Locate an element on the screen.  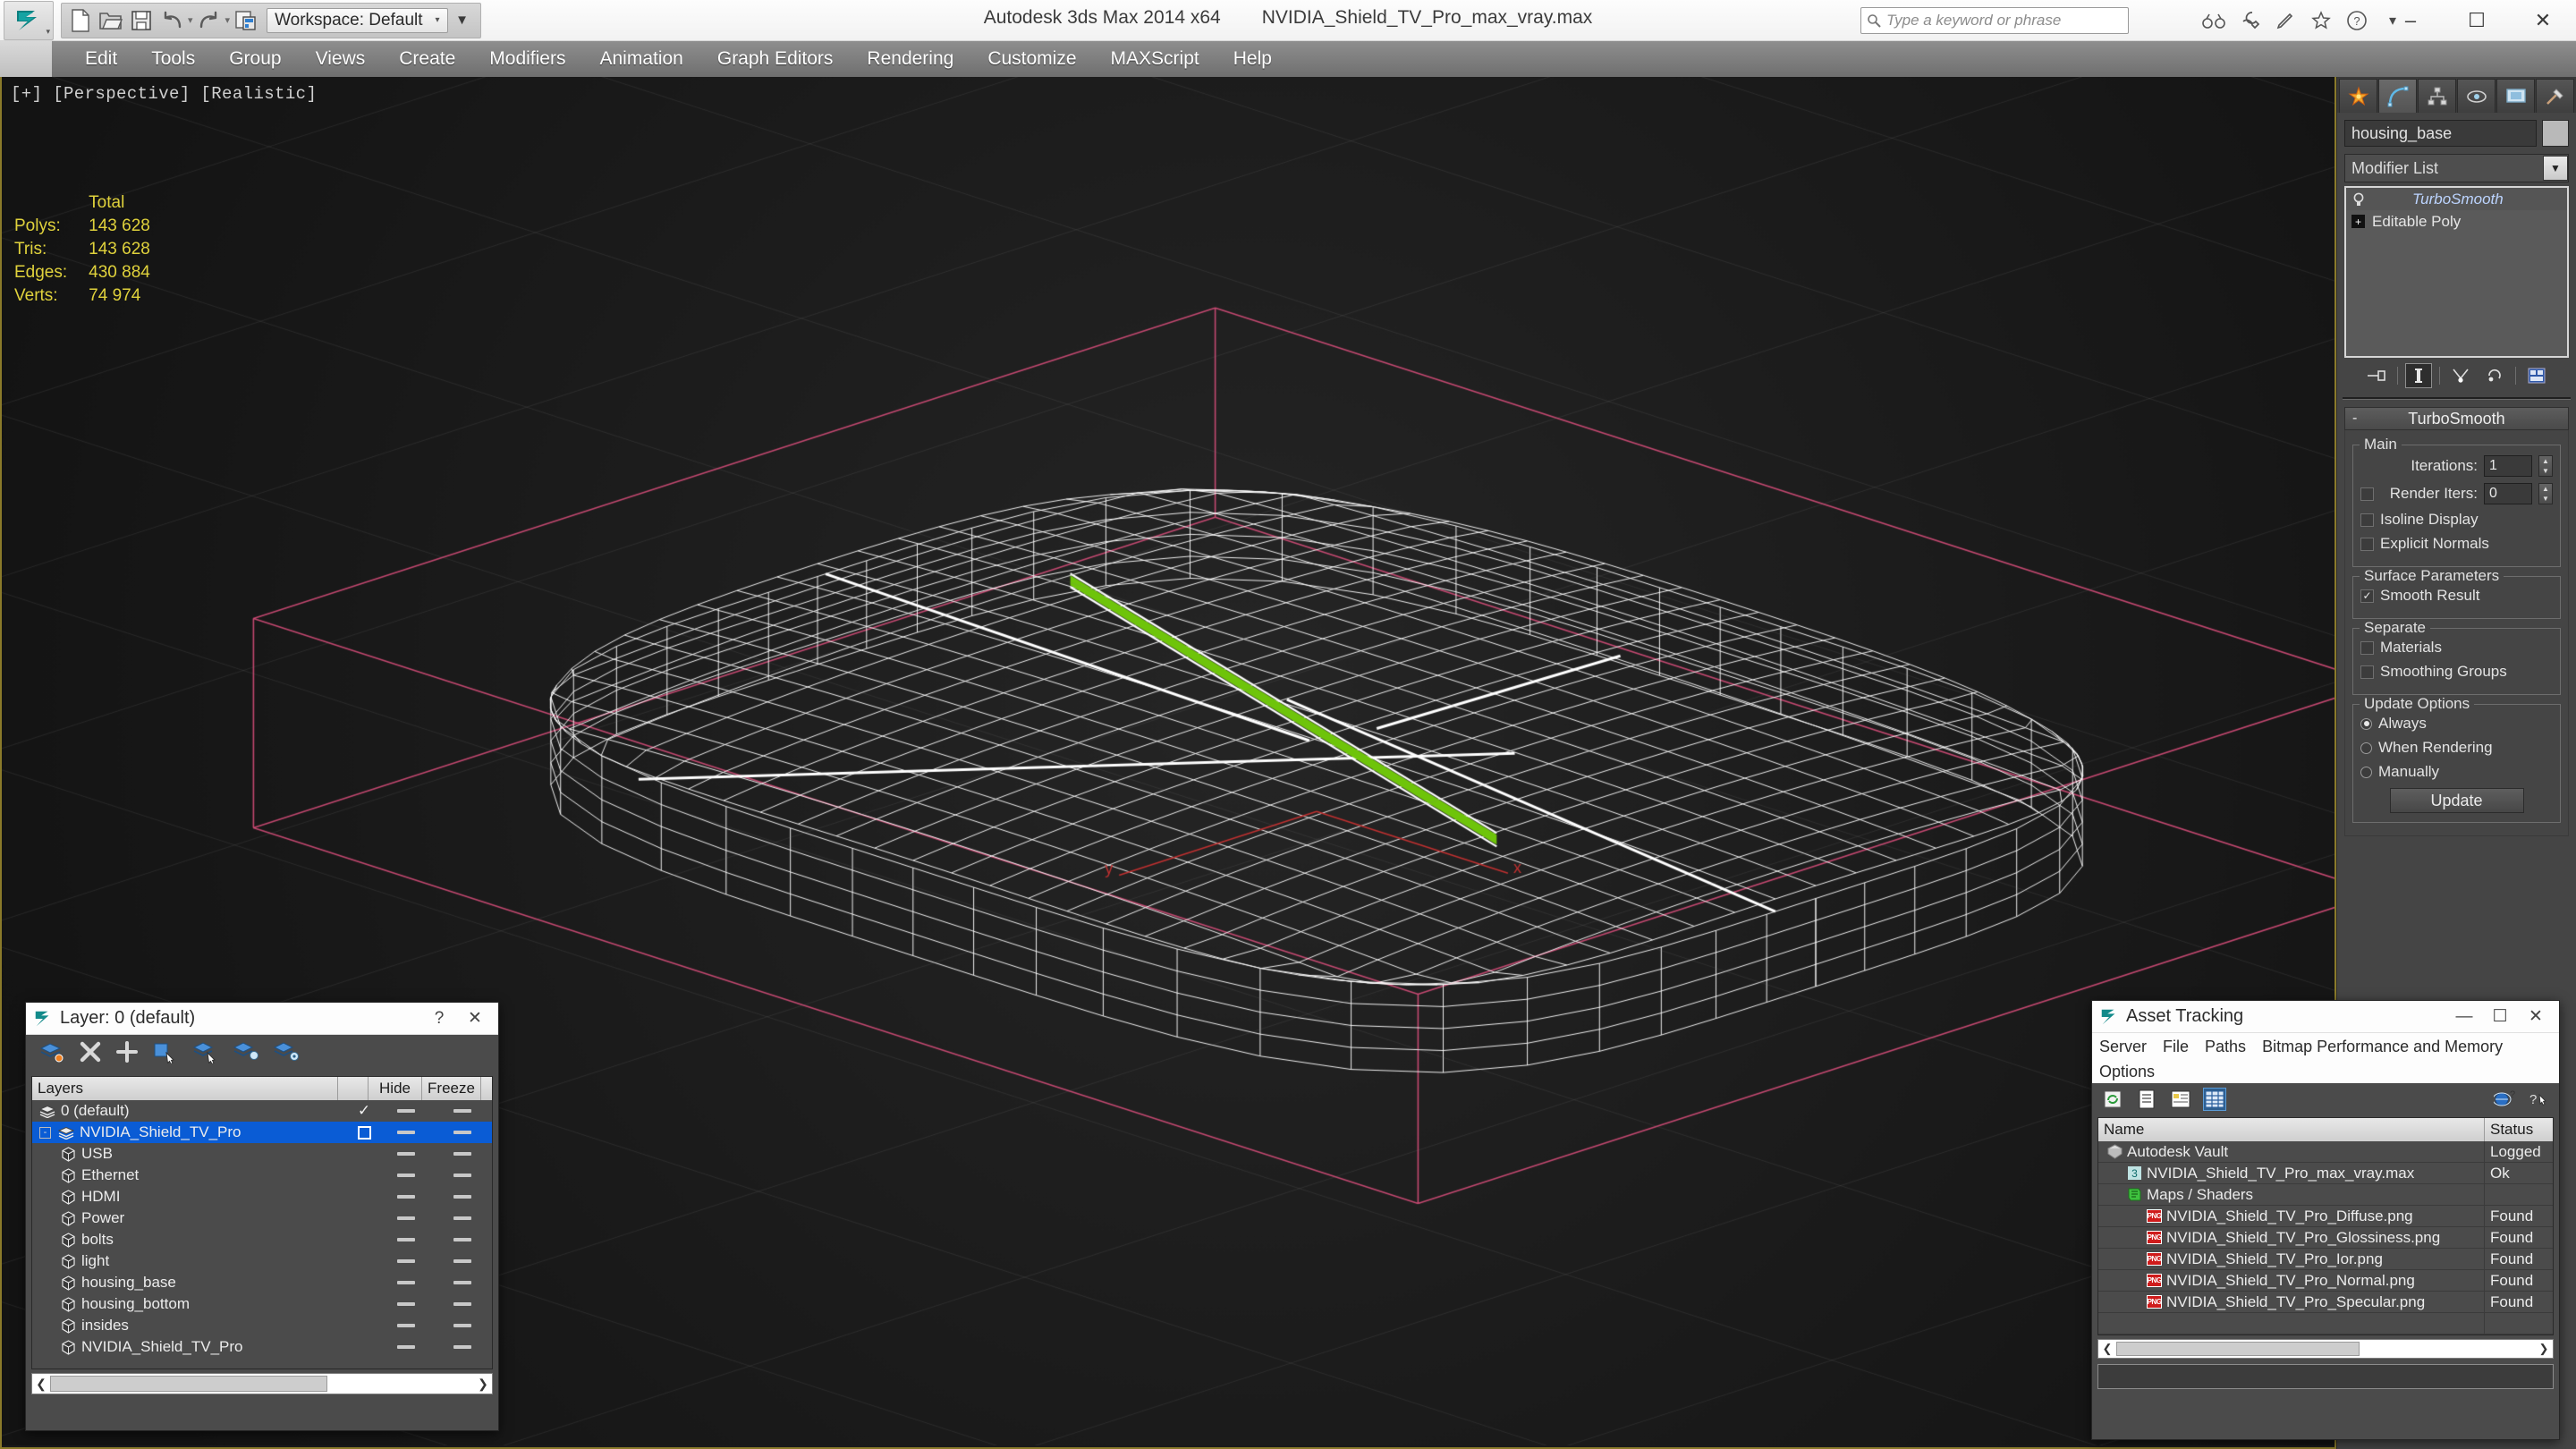
pin-stack-icon is located at coordinates (2376, 375).